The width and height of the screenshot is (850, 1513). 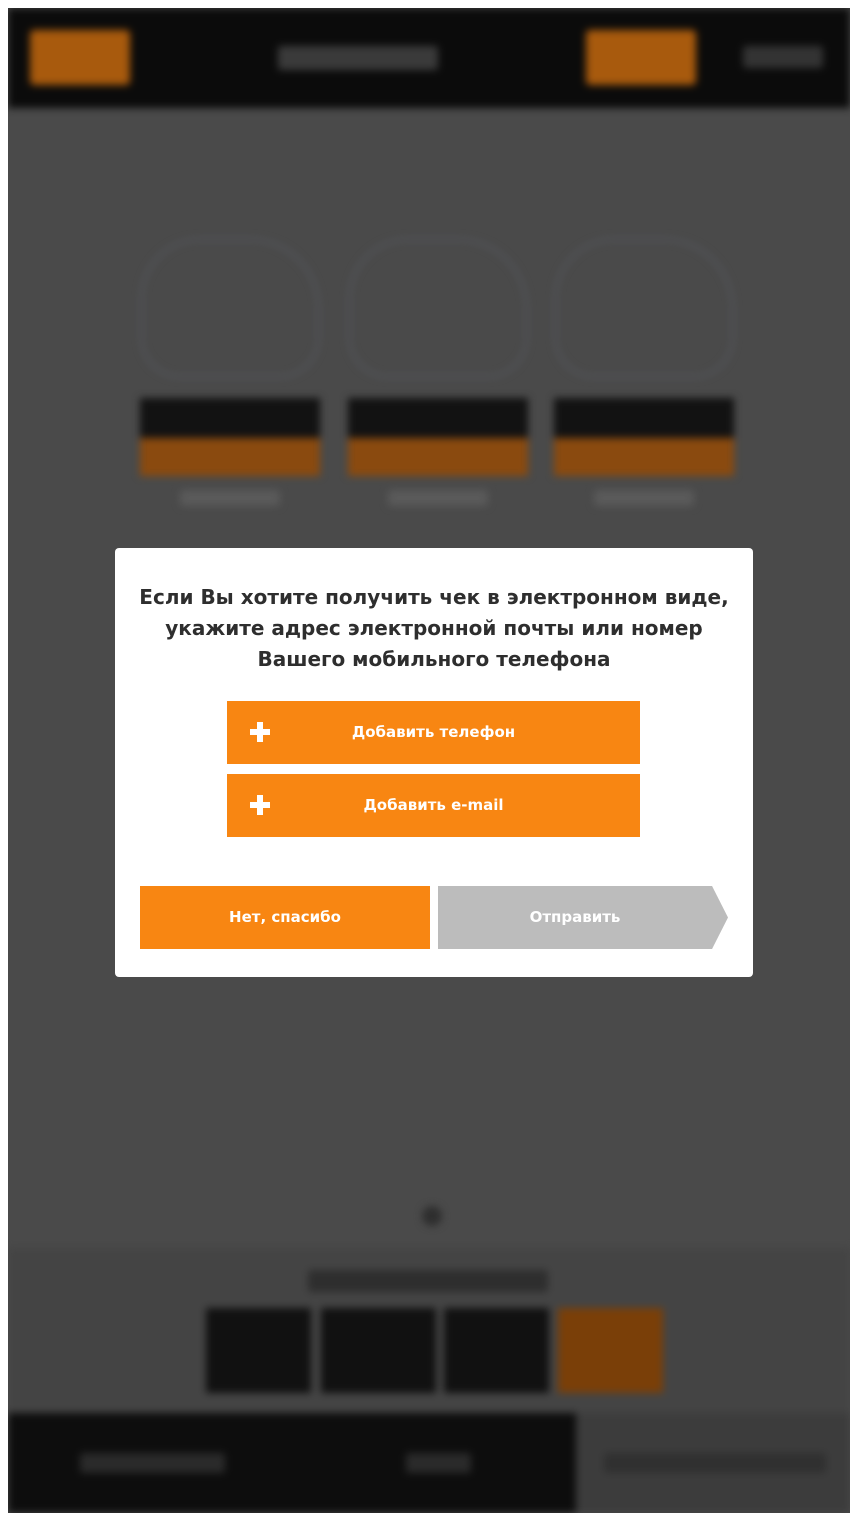 I want to click on top-left-button, so click(x=80, y=57).